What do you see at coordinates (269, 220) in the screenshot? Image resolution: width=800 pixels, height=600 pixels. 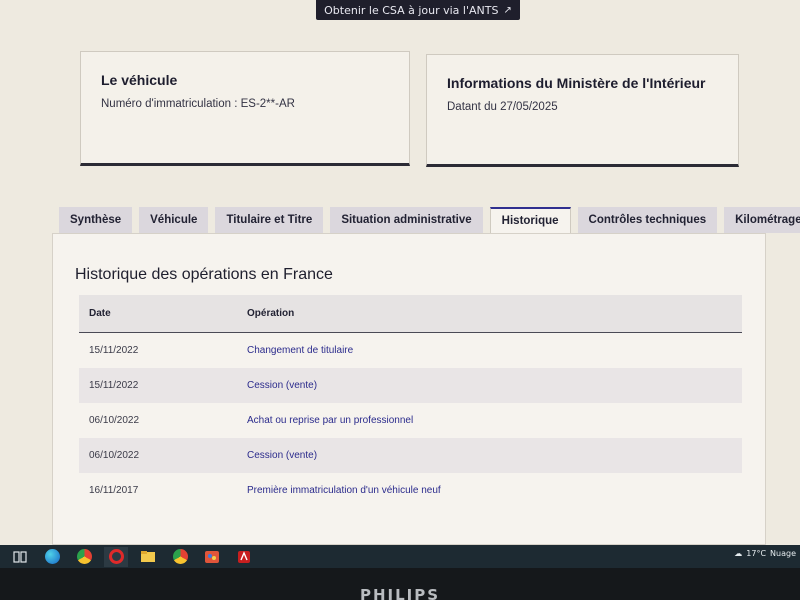 I see `tab-titulaire-titre: Titulaire et Titre` at bounding box center [269, 220].